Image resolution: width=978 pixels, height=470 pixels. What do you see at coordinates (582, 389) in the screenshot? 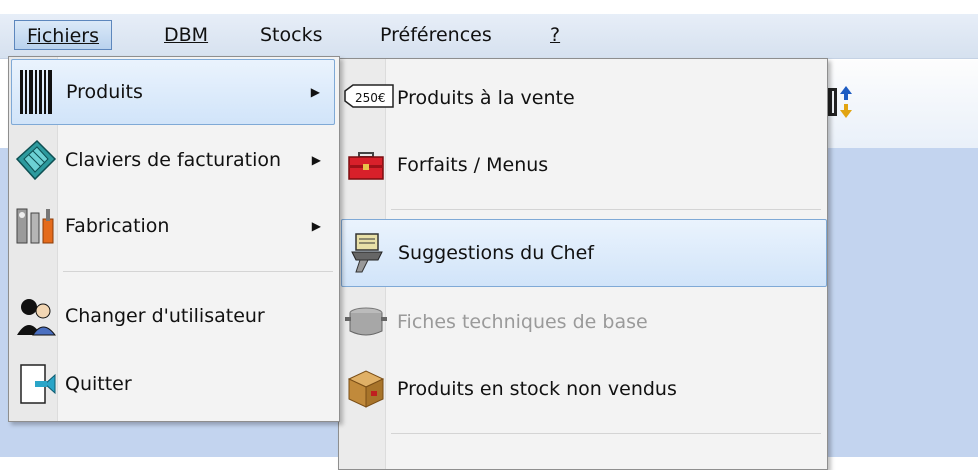
I see `submenu-item-stock-non-vendus: Produits en stock non vendus` at bounding box center [582, 389].